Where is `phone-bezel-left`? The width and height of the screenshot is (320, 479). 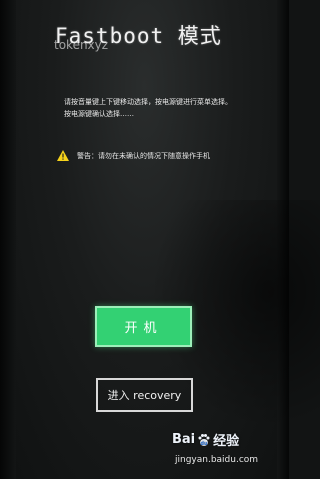
phone-bezel-left is located at coordinates (8, 239).